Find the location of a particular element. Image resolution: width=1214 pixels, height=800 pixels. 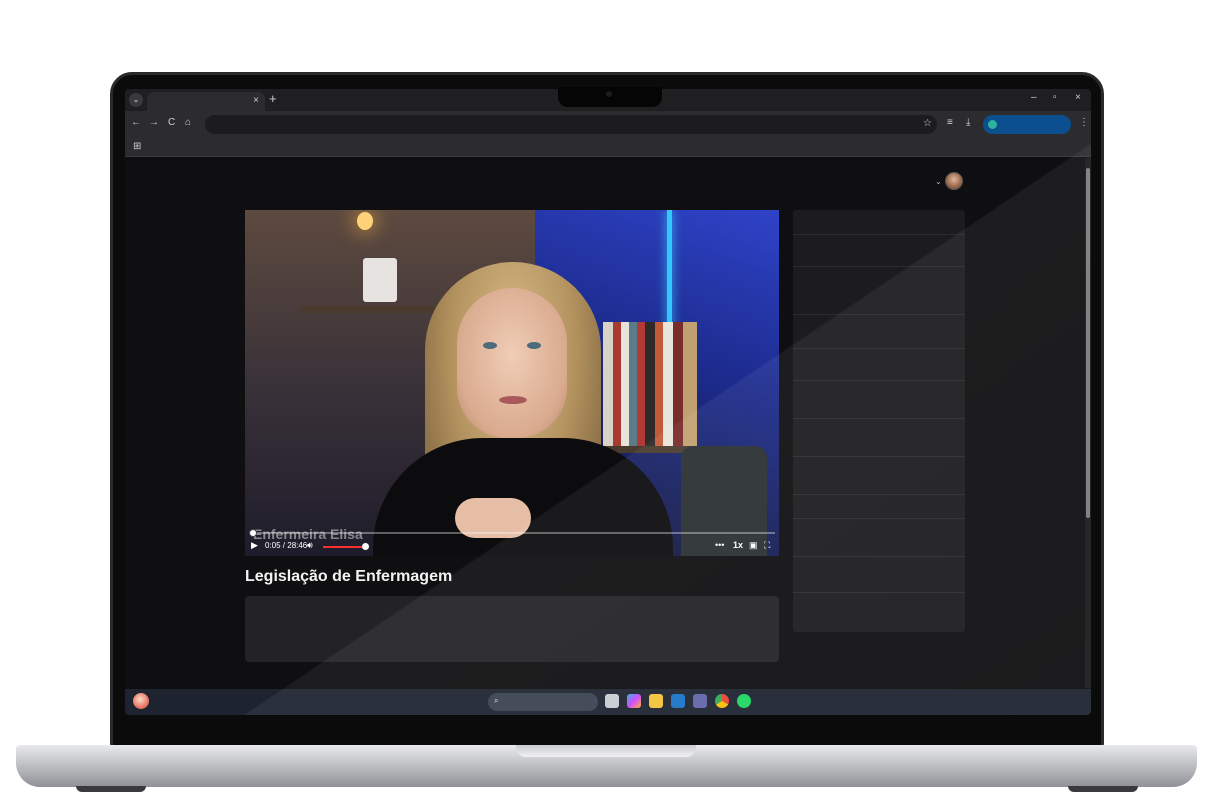

copilot-icon is located at coordinates (634, 701).